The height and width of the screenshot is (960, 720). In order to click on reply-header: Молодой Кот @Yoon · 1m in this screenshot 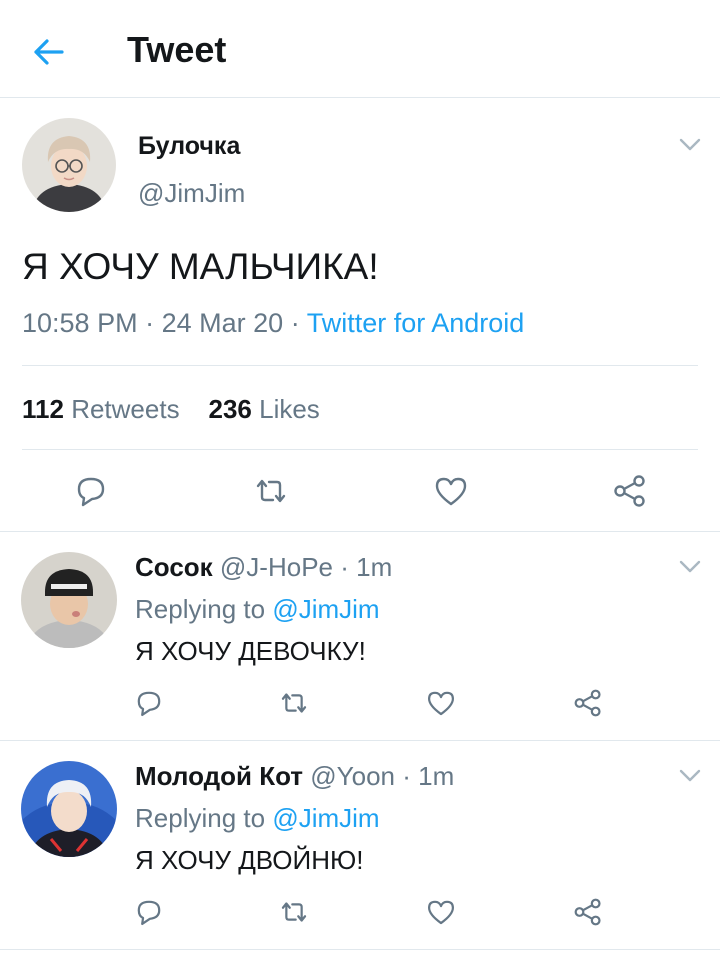, I will do `click(294, 776)`.